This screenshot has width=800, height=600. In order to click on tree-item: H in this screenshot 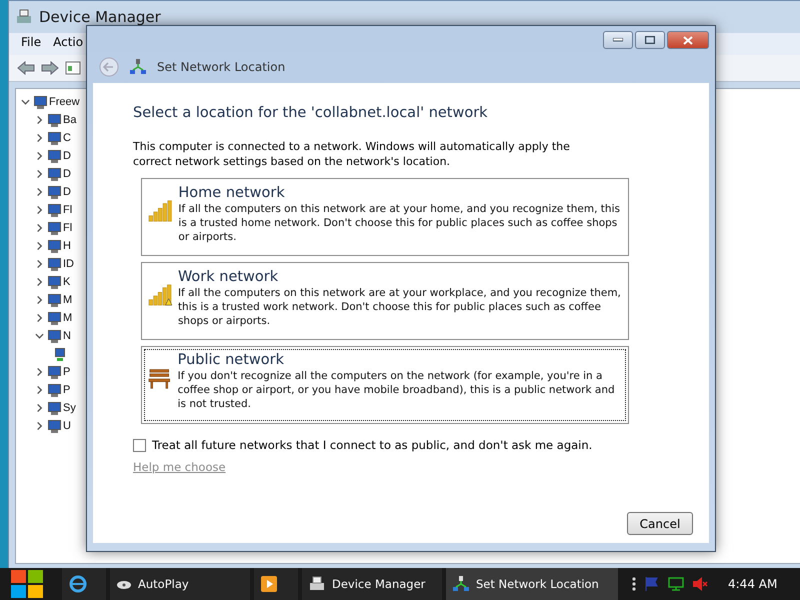, I will do `click(67, 246)`.